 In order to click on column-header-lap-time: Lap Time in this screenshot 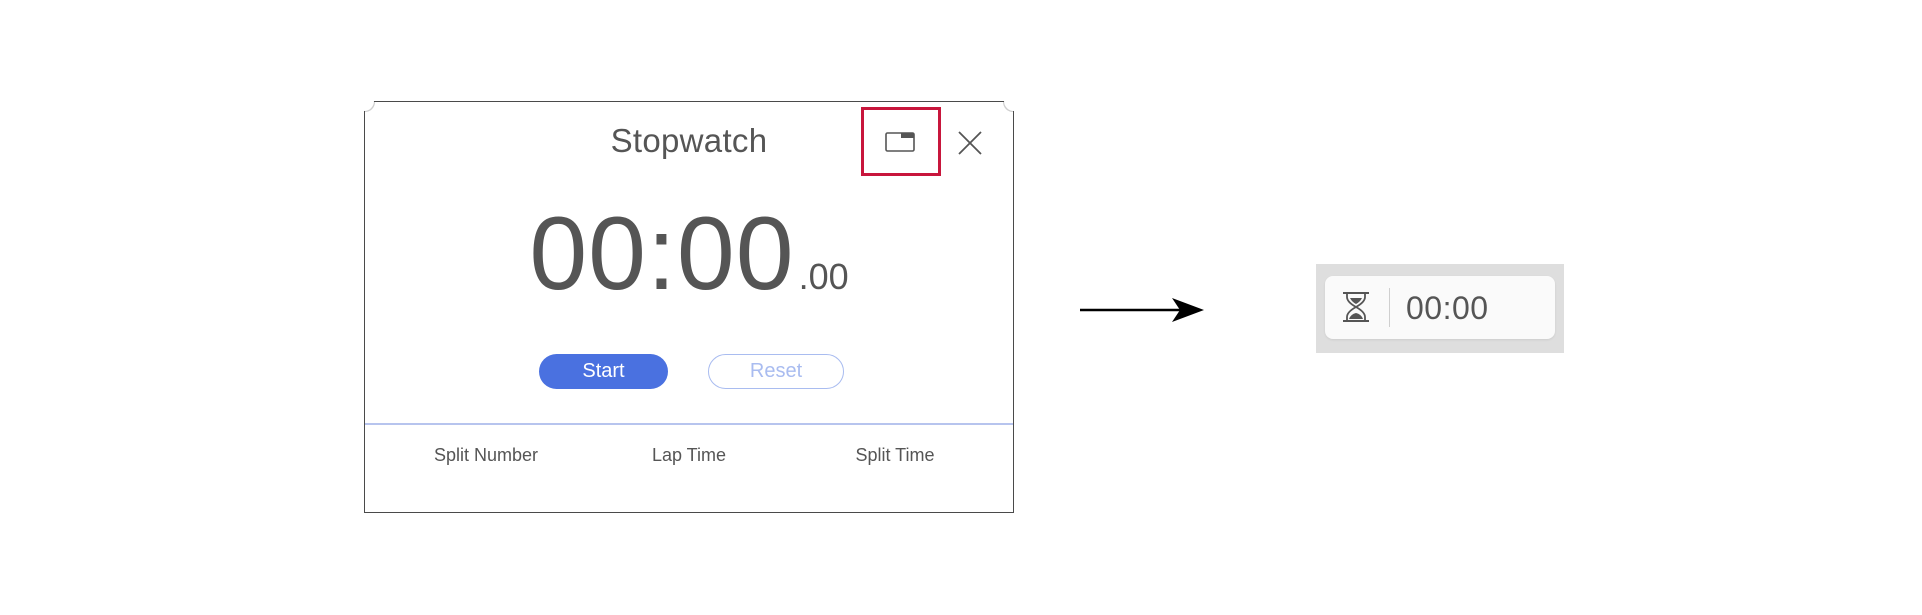, I will do `click(689, 455)`.